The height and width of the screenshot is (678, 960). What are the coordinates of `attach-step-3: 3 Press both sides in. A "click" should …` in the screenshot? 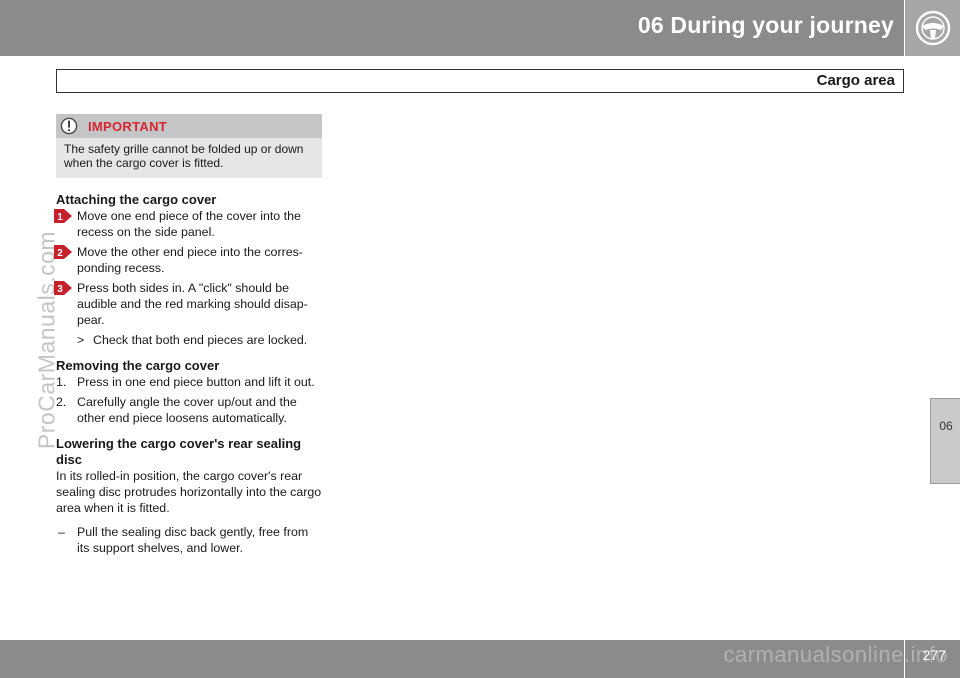 It's located at (188, 304).